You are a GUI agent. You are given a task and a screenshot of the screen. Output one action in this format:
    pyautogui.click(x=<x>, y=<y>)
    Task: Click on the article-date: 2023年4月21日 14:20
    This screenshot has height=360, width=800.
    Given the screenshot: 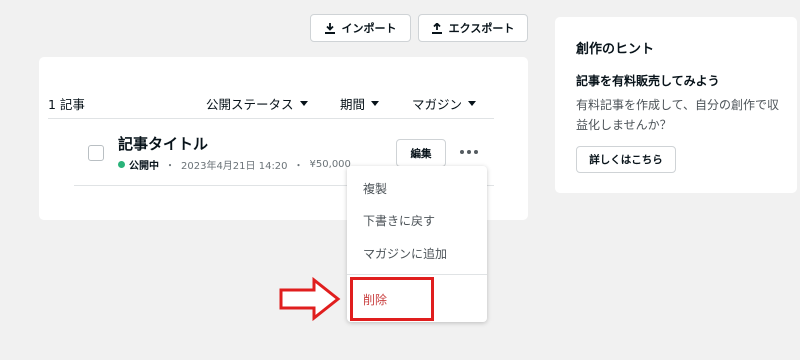 What is the action you would take?
    pyautogui.click(x=234, y=166)
    